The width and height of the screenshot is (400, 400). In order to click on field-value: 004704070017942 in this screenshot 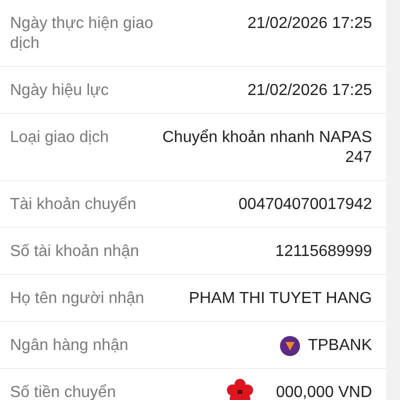, I will do `click(305, 205)`.